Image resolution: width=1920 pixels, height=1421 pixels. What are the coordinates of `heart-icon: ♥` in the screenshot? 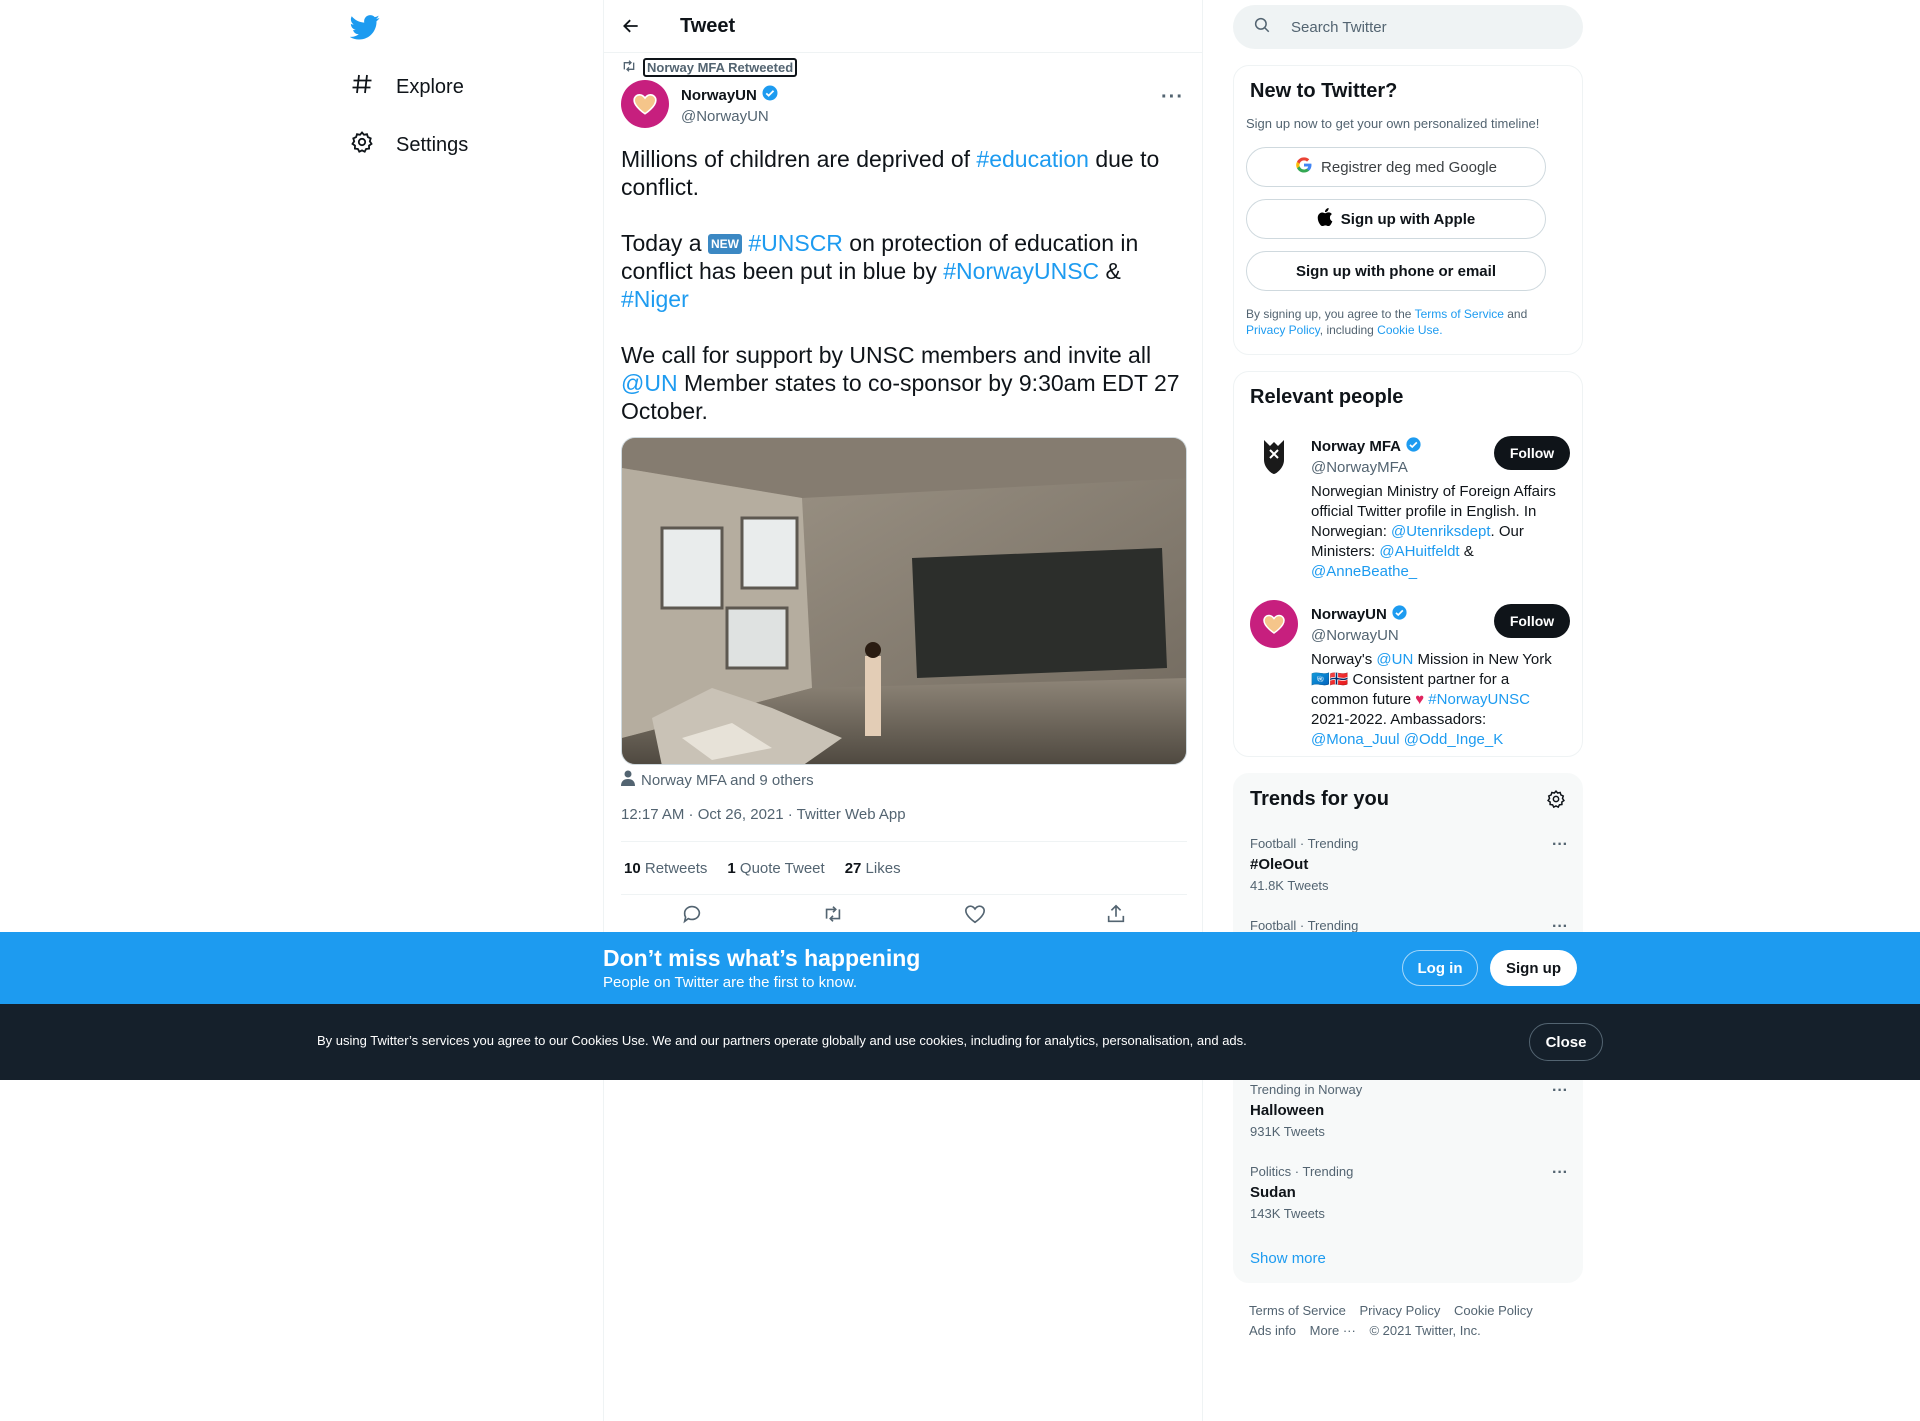 It's located at (1420, 699).